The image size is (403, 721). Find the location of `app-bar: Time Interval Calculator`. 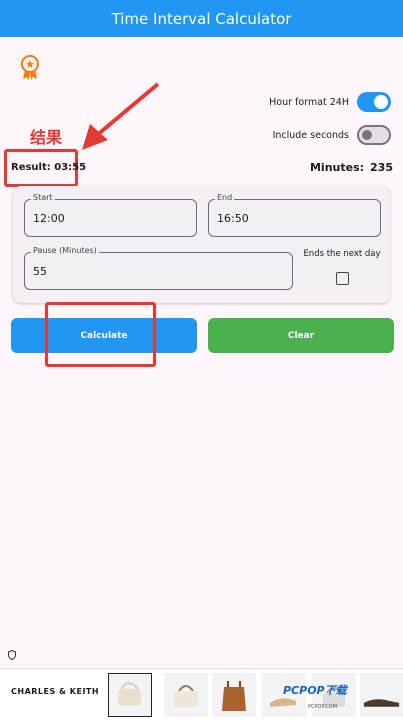

app-bar: Time Interval Calculator is located at coordinates (201, 18).